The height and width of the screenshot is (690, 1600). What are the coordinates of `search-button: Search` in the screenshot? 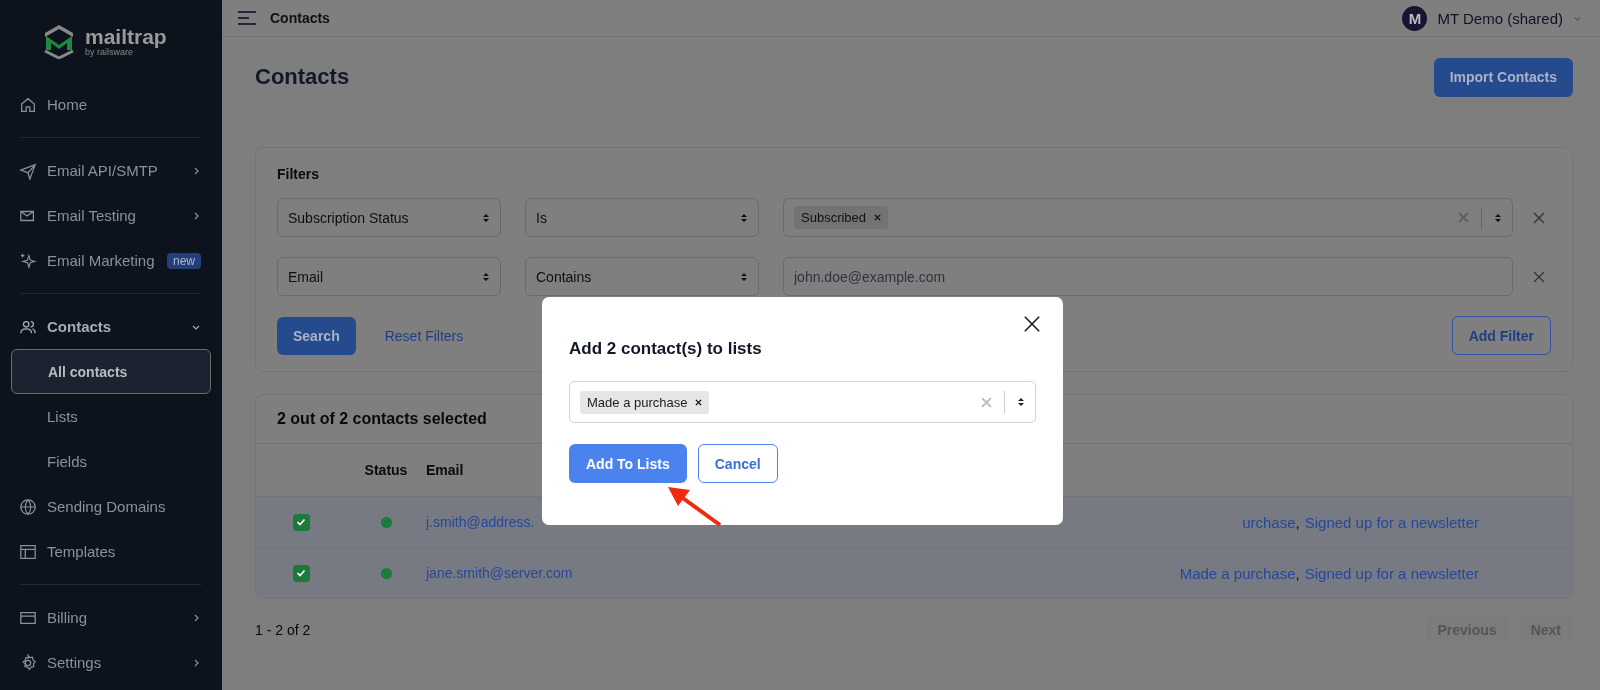 It's located at (316, 335).